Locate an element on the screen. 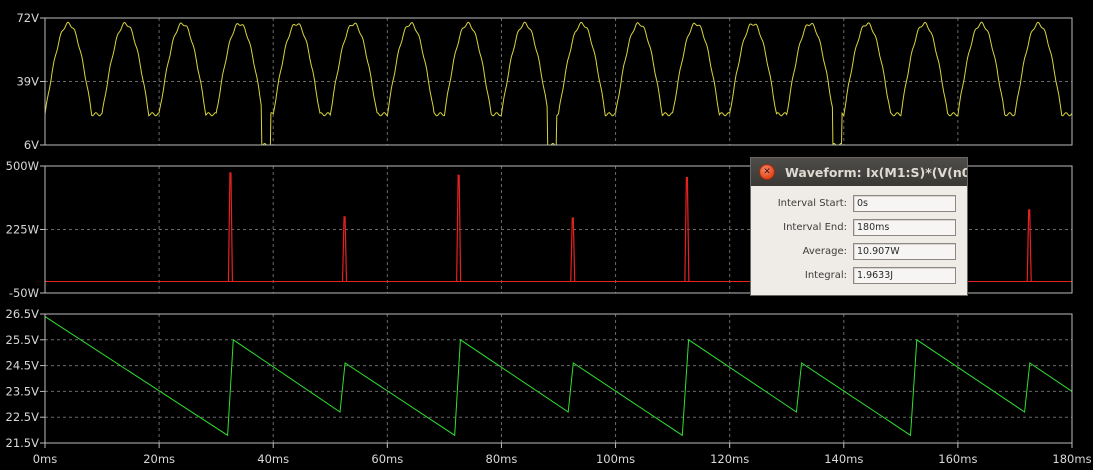 The width and height of the screenshot is (1093, 470). dialog-title: Waveform: Ix(M1:S)*(V(n009)-V(vout)) is located at coordinates (876, 172).